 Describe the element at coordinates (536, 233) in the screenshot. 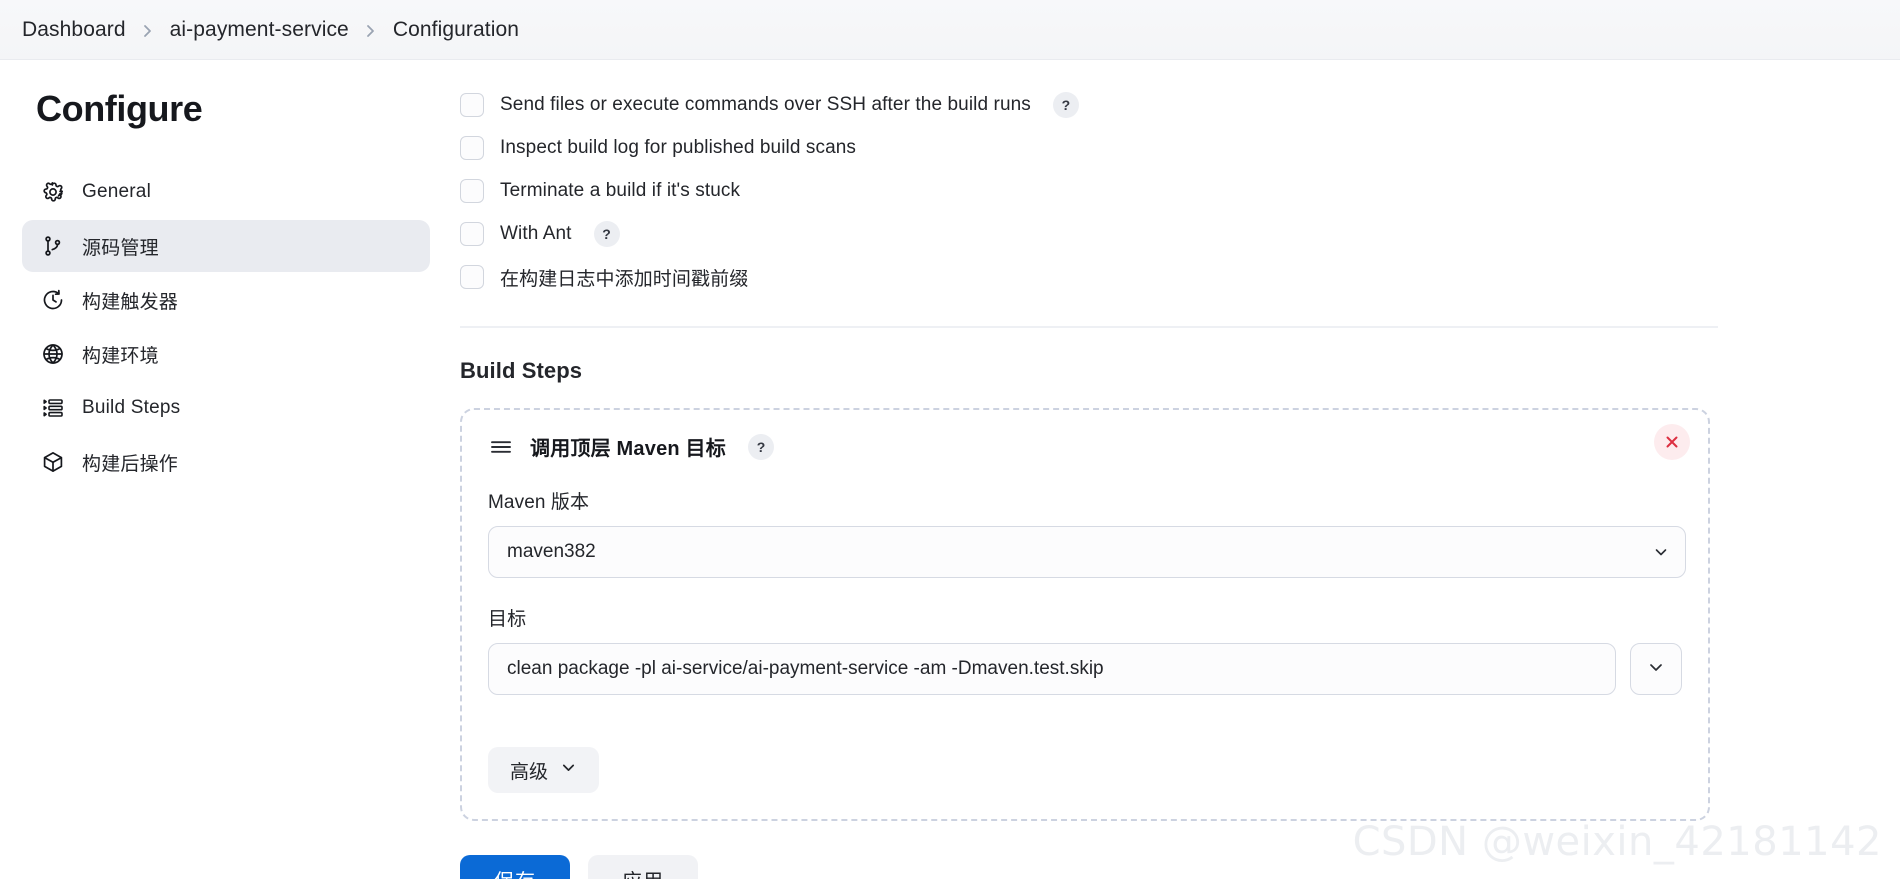

I see `checkbox-label: With Ant` at that location.